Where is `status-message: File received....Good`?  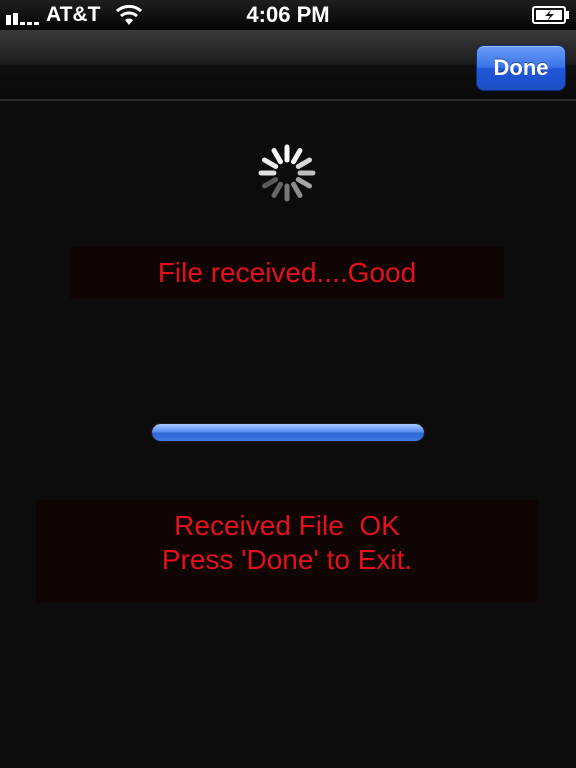 status-message: File received....Good is located at coordinates (287, 272).